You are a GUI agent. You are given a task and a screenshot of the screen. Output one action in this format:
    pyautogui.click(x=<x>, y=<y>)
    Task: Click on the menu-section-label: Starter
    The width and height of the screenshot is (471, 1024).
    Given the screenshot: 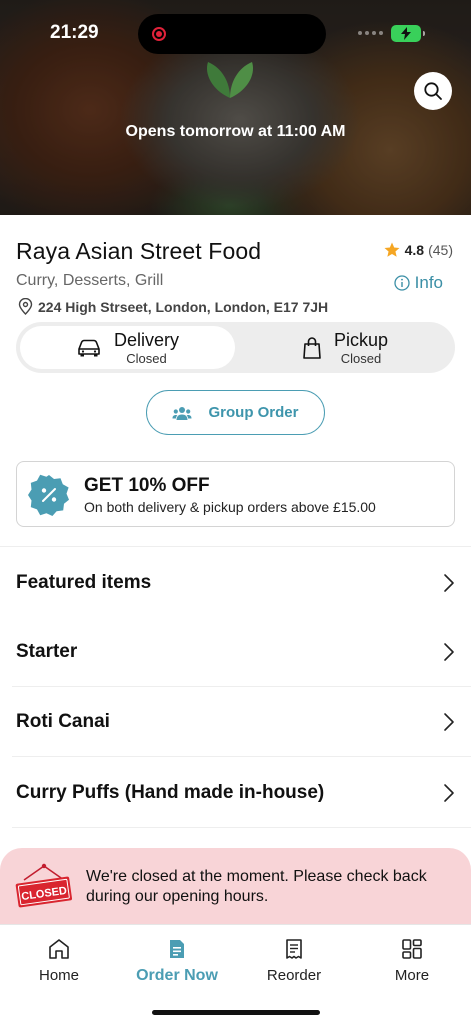 What is the action you would take?
    pyautogui.click(x=47, y=651)
    